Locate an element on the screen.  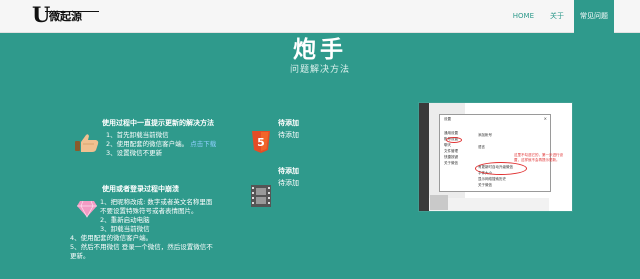
nav-about: 关于 is located at coordinates (557, 16).